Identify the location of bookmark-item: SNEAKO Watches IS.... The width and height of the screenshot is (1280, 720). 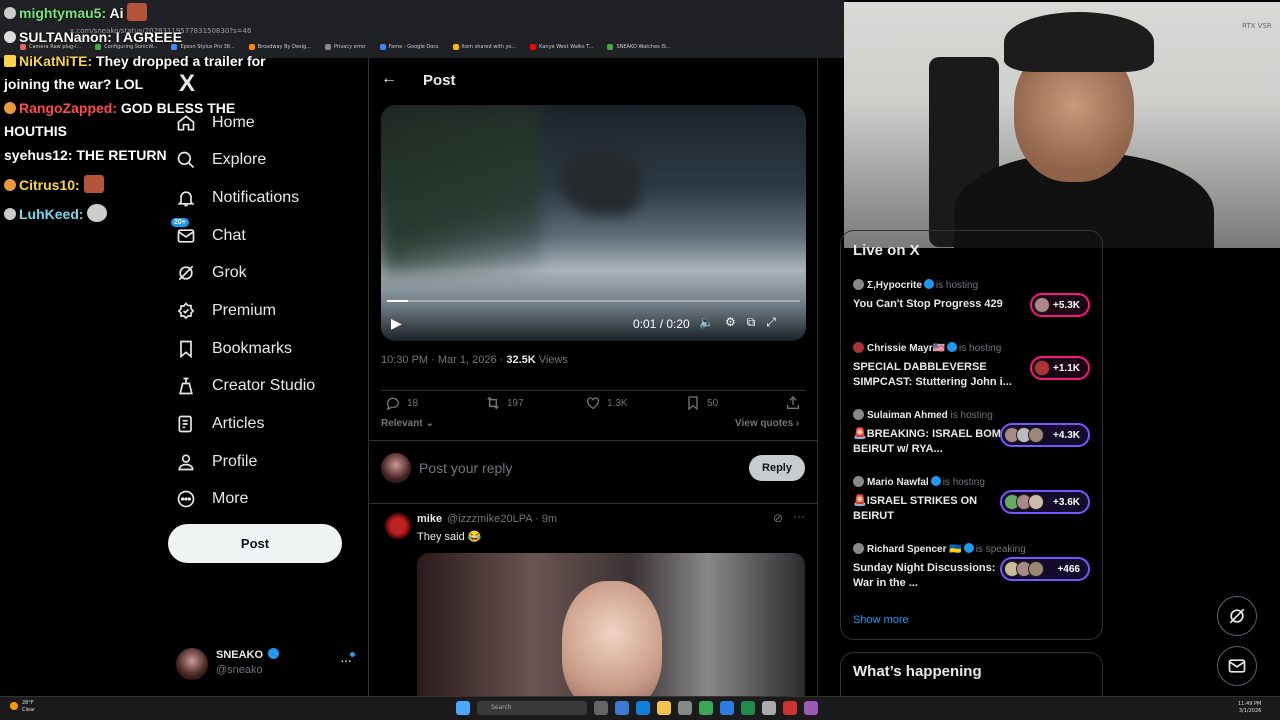
(639, 47).